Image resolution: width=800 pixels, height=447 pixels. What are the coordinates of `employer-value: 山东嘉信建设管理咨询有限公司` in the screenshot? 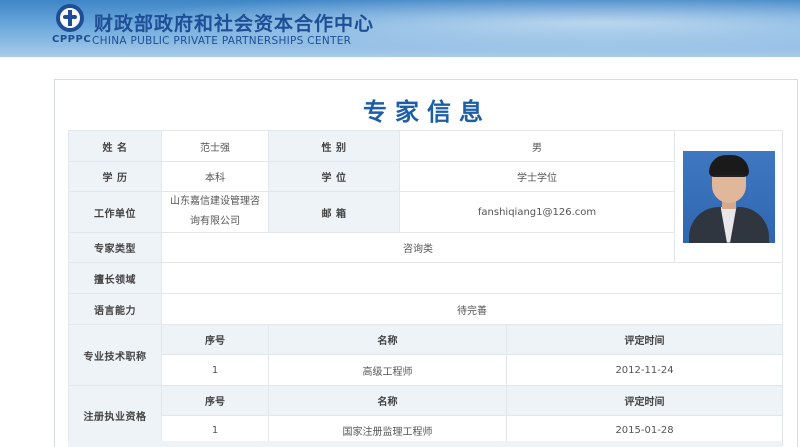 It's located at (215, 212).